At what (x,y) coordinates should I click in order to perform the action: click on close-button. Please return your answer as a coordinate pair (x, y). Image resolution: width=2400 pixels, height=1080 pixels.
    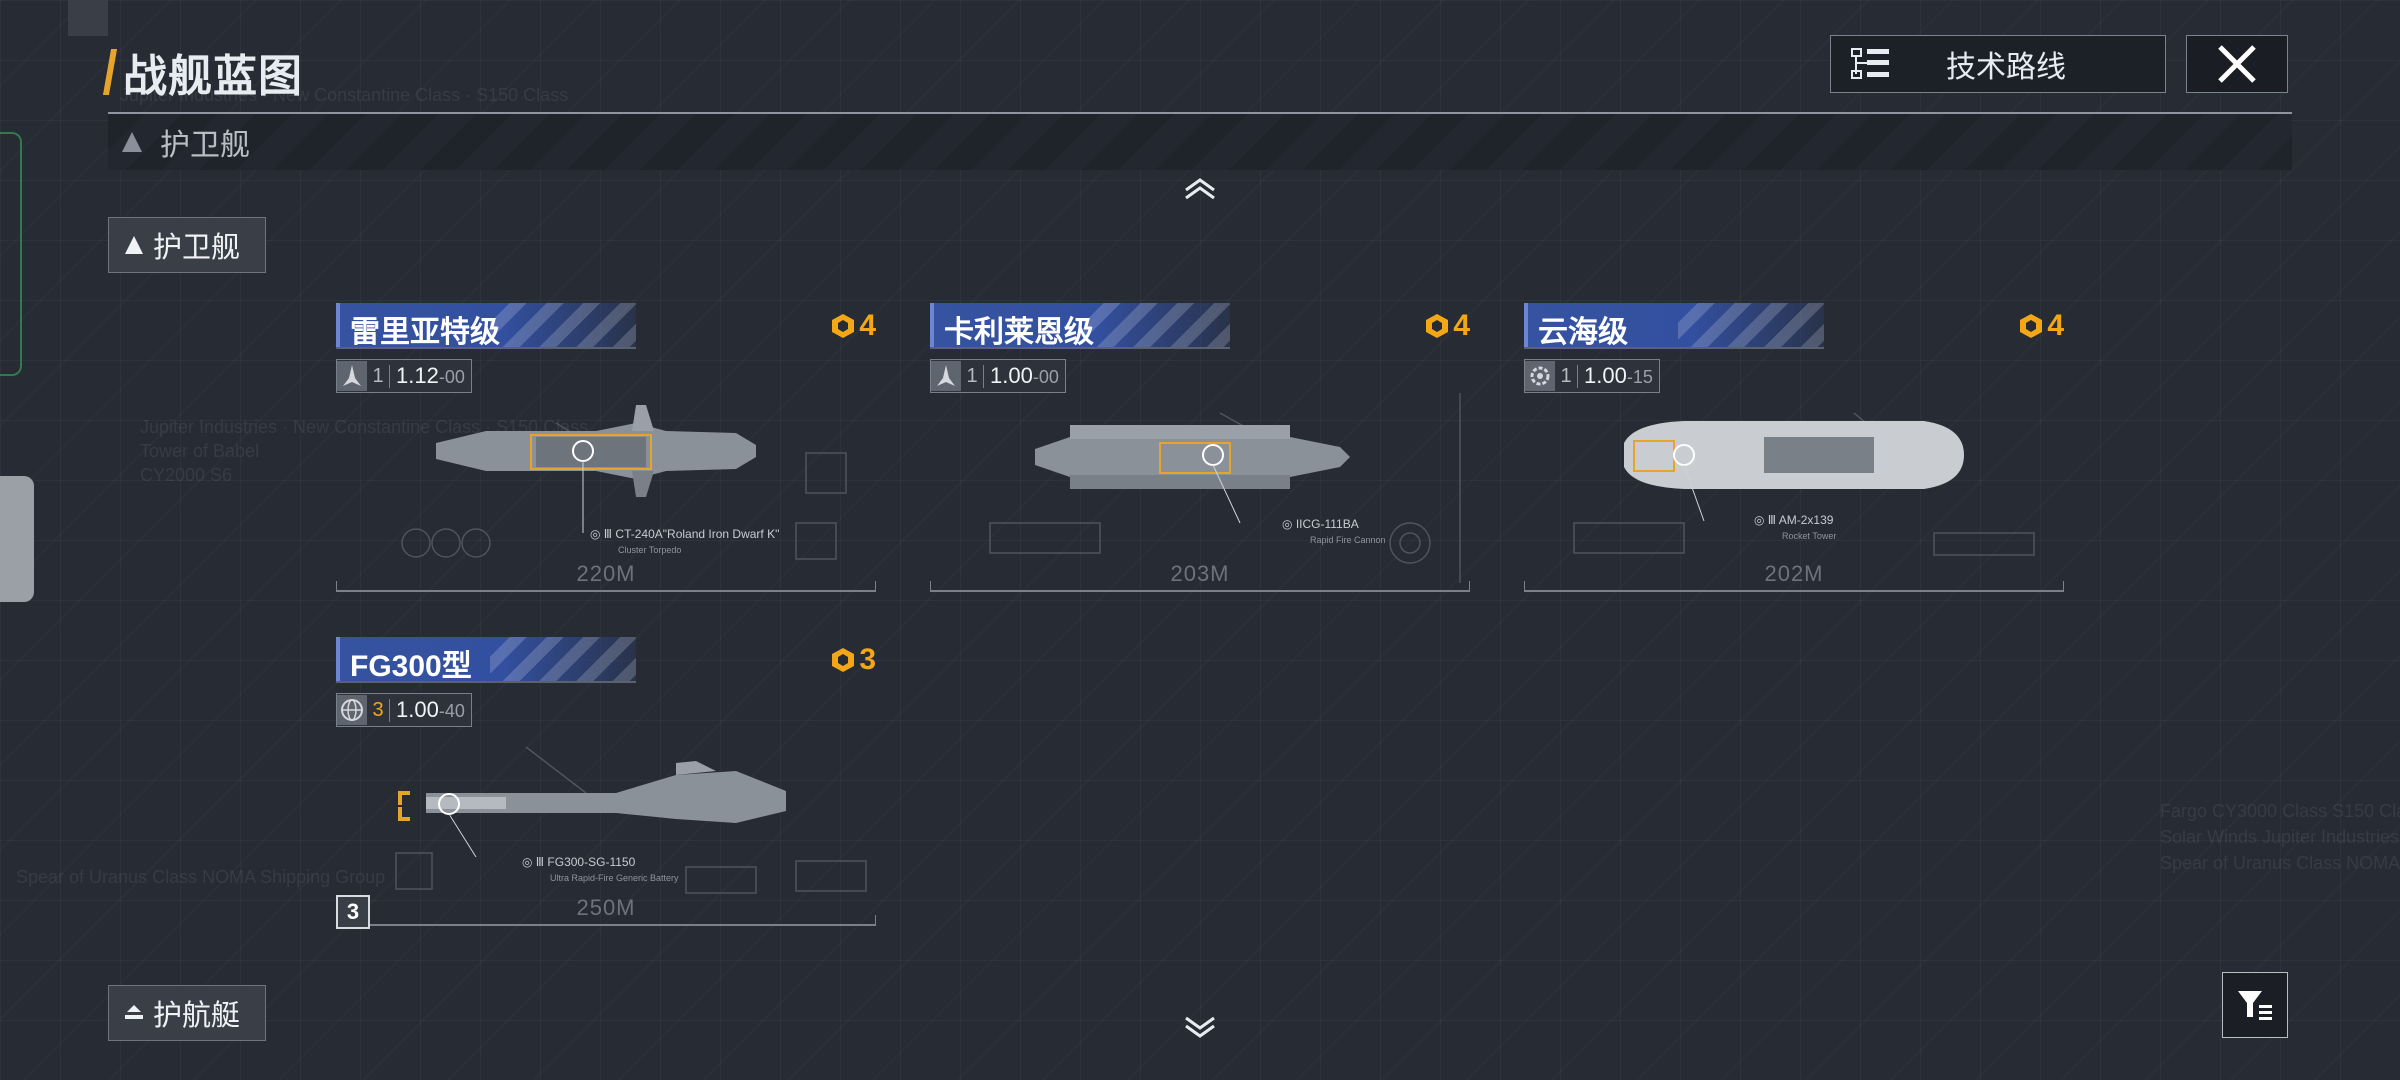
    Looking at the image, I should click on (2237, 64).